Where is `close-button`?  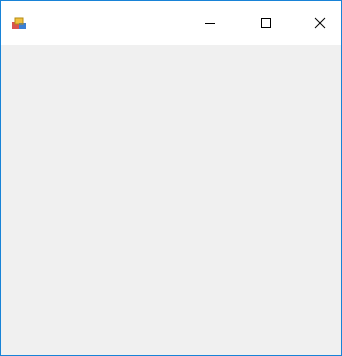 close-button is located at coordinates (320, 23).